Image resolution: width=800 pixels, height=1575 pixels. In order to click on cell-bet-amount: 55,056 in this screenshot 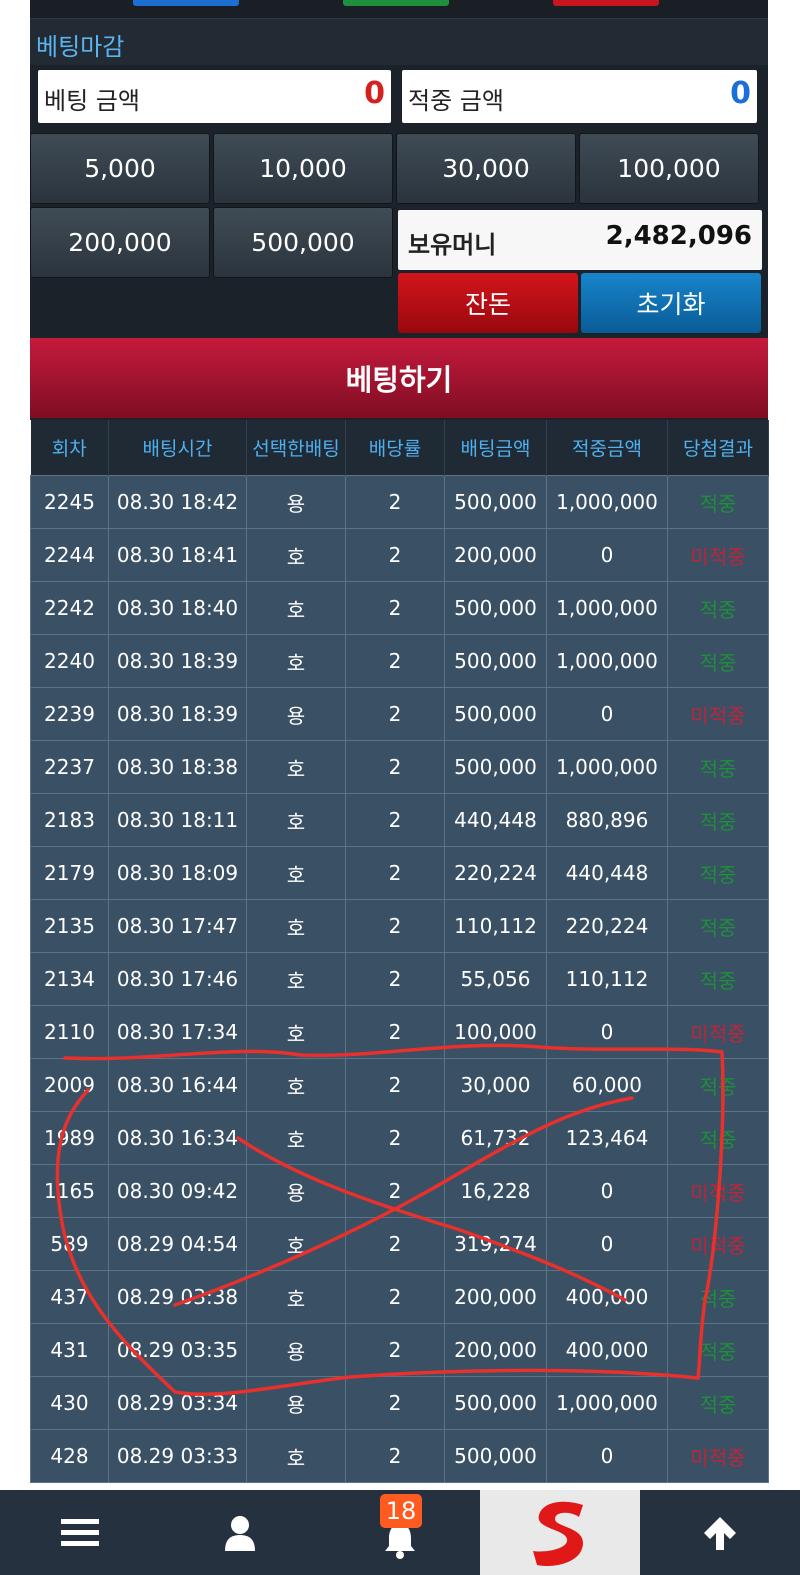, I will do `click(495, 979)`.